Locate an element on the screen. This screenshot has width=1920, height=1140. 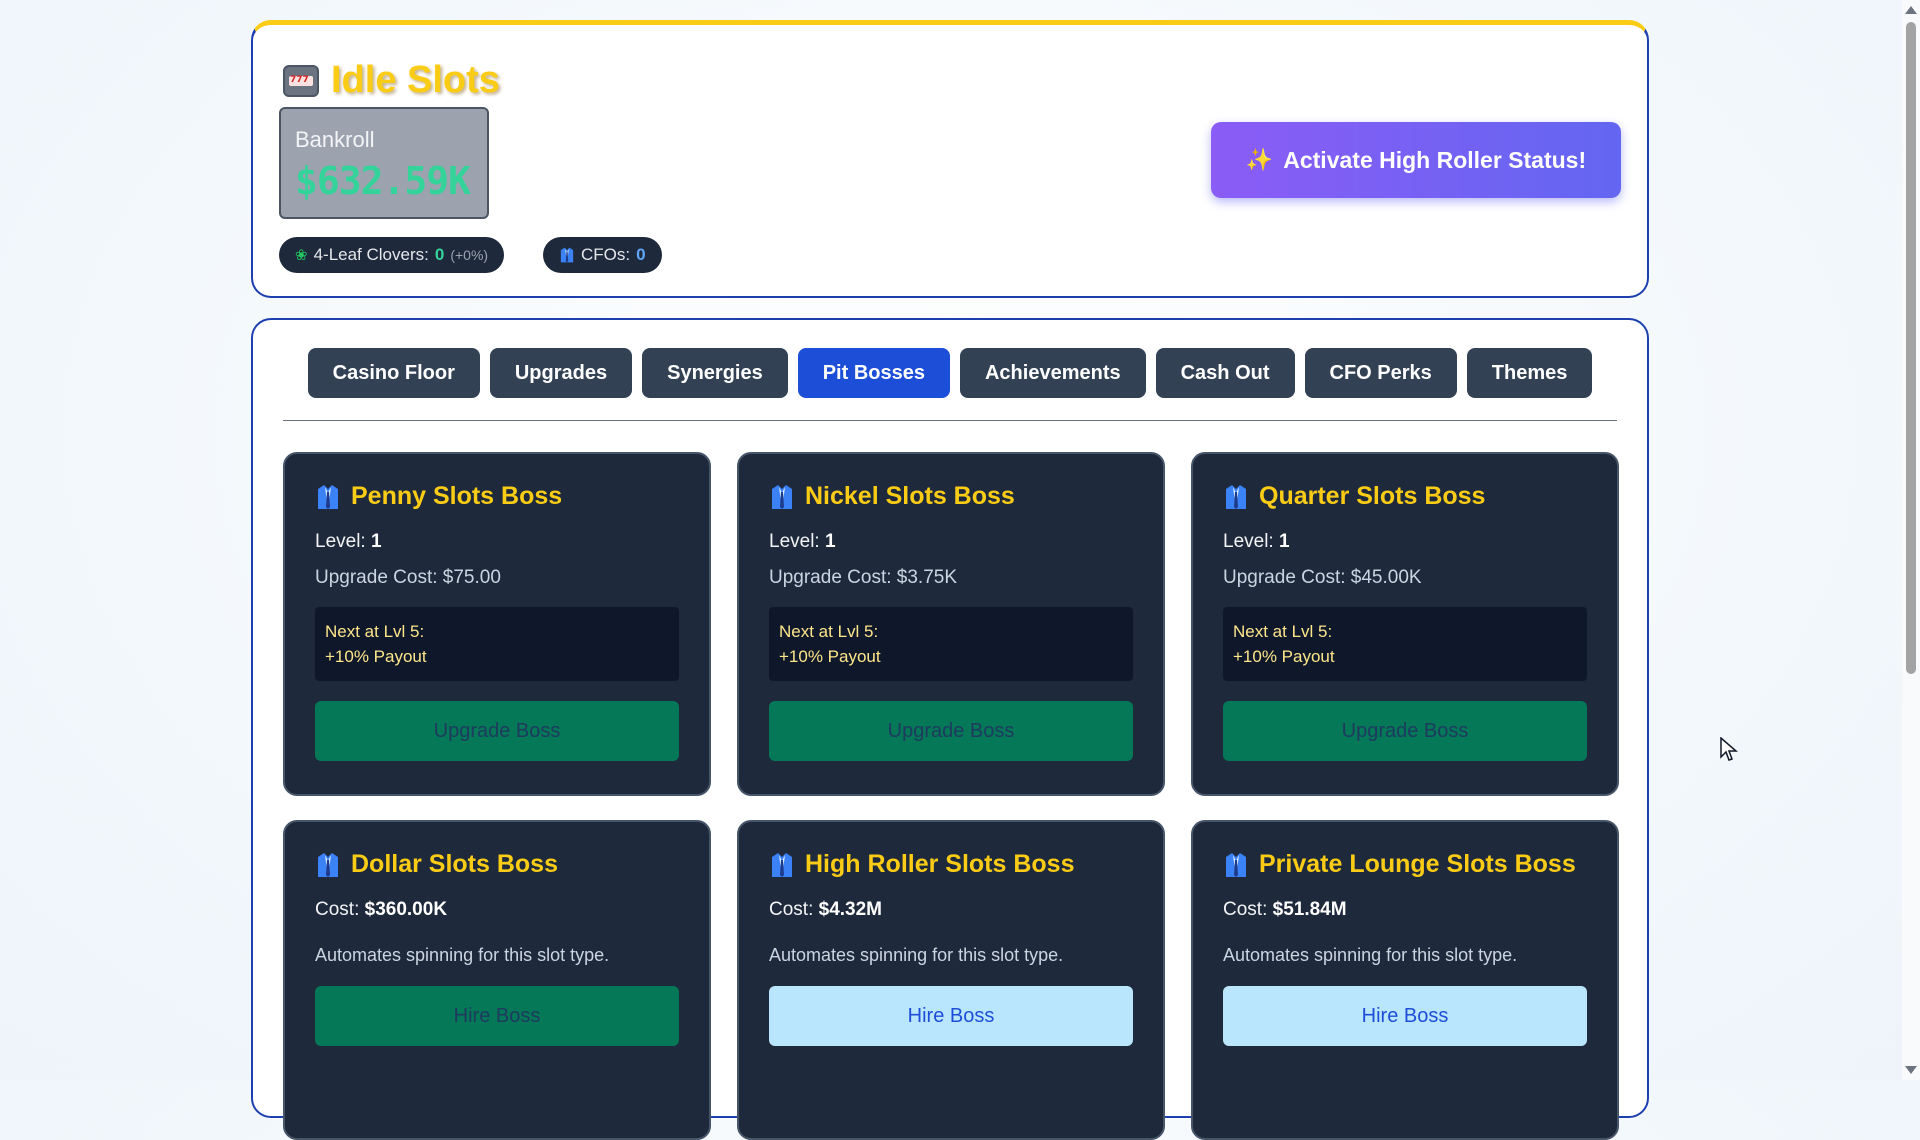
boss-title: High Roller Slots Boss is located at coordinates (951, 864).